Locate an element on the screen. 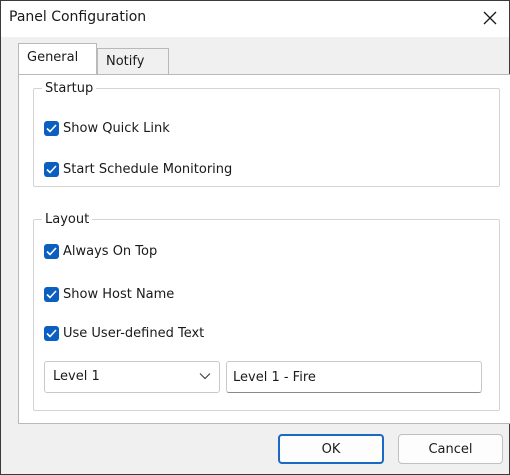  show-quick-link-checkbox: Show Quick Link is located at coordinates (107, 128).